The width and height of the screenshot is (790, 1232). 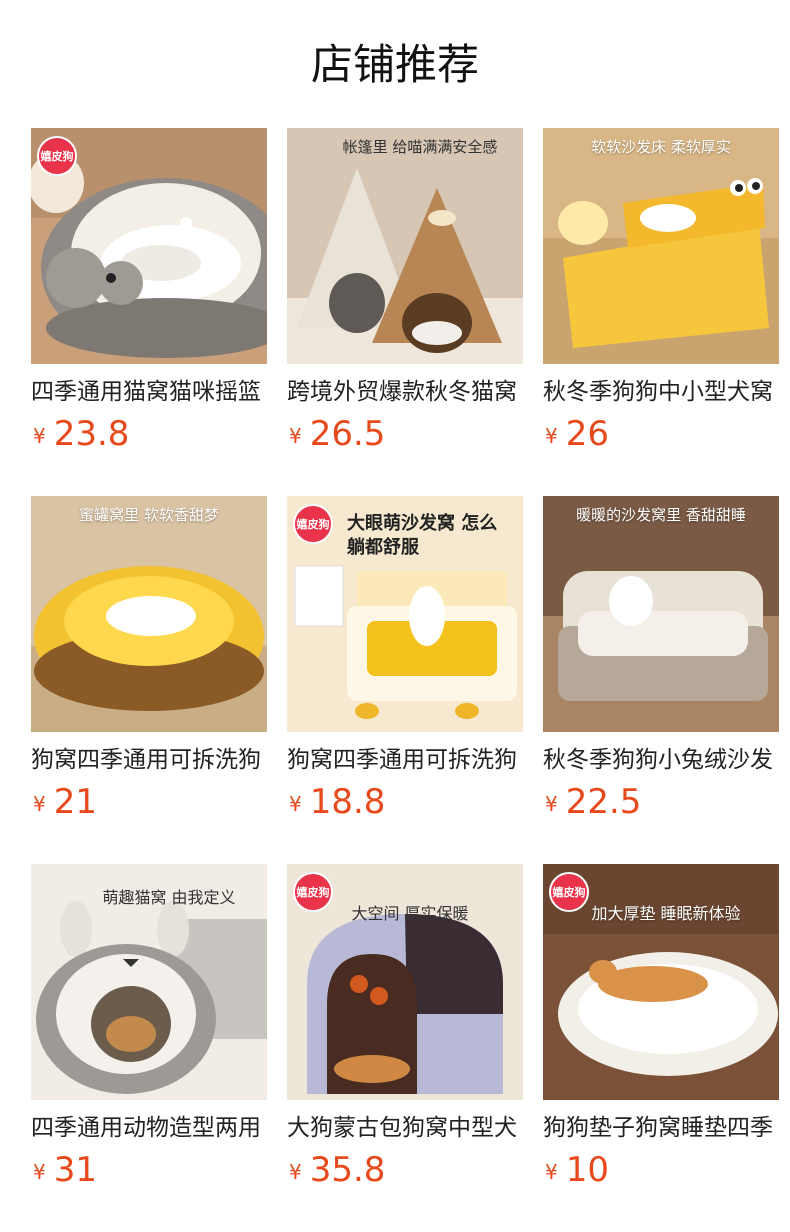 I want to click on product-card: 暖暖的沙发窝里 香甜甜睡 秋冬季狗狗小兔绒沙发 ¥22.5, so click(x=661, y=661).